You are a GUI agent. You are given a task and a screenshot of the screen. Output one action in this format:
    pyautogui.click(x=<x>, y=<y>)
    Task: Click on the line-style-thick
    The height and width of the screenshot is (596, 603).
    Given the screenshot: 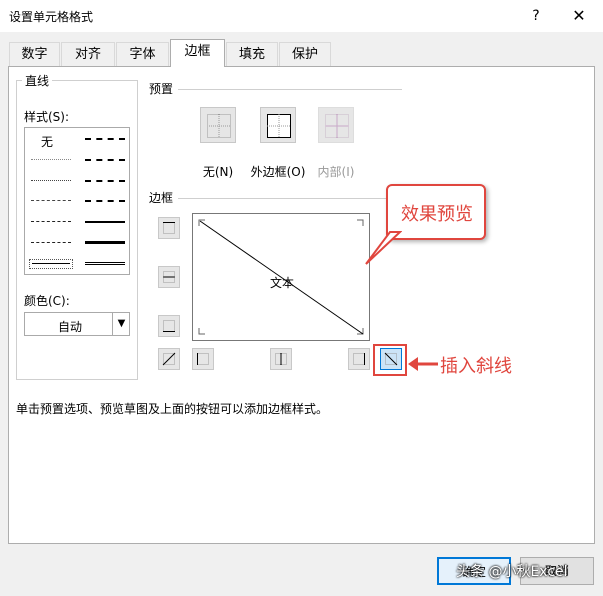 What is the action you would take?
    pyautogui.click(x=105, y=242)
    